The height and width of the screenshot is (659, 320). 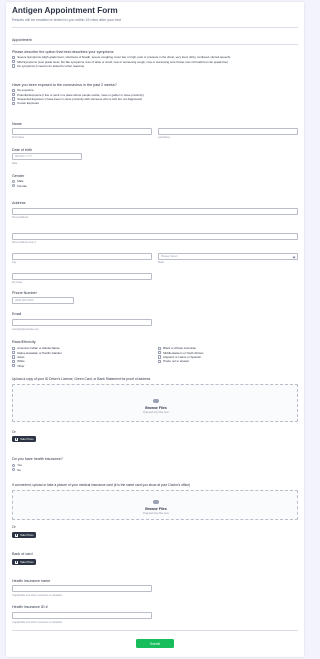 I want to click on insurance-options: Yes No, so click(x=17, y=467).